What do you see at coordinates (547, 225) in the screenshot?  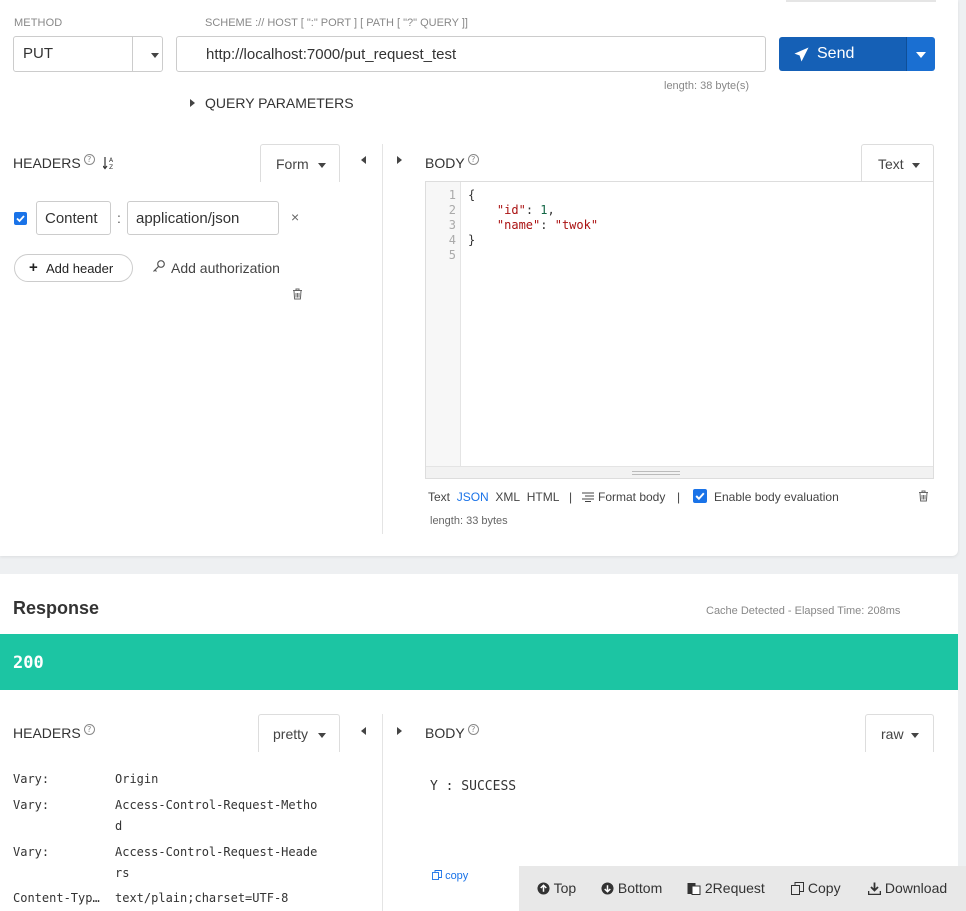 I see `code-line: "name": "twok"` at bounding box center [547, 225].